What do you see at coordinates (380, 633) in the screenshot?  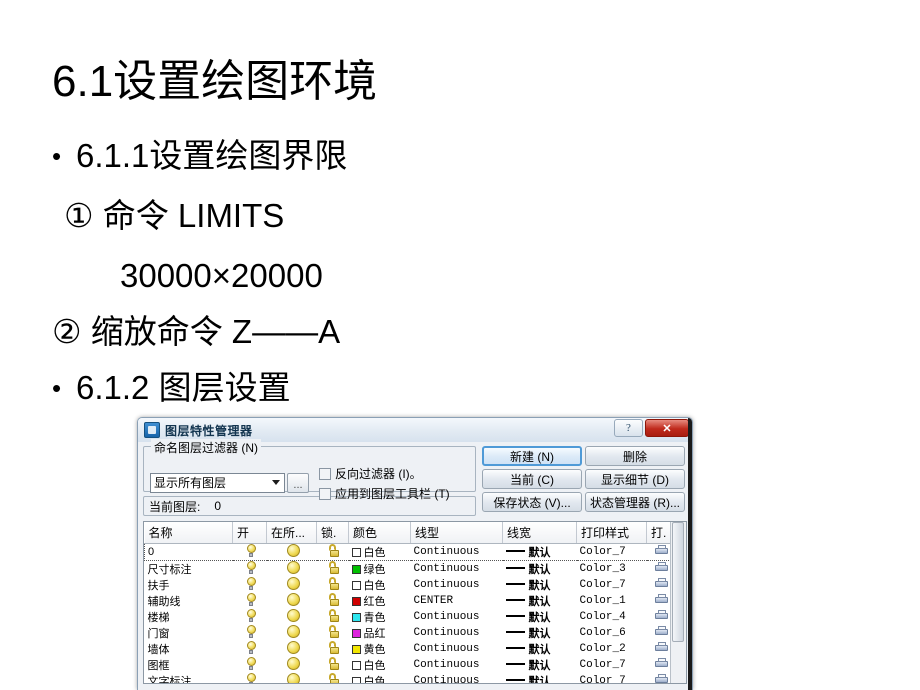 I see `cell-color: 品红` at bounding box center [380, 633].